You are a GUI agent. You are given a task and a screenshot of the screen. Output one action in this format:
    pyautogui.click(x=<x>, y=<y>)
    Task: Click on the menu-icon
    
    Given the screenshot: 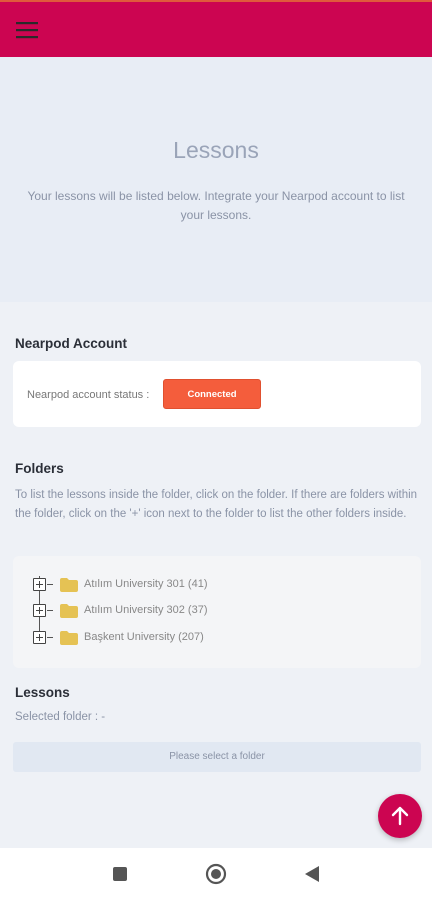 What is the action you would take?
    pyautogui.click(x=27, y=30)
    